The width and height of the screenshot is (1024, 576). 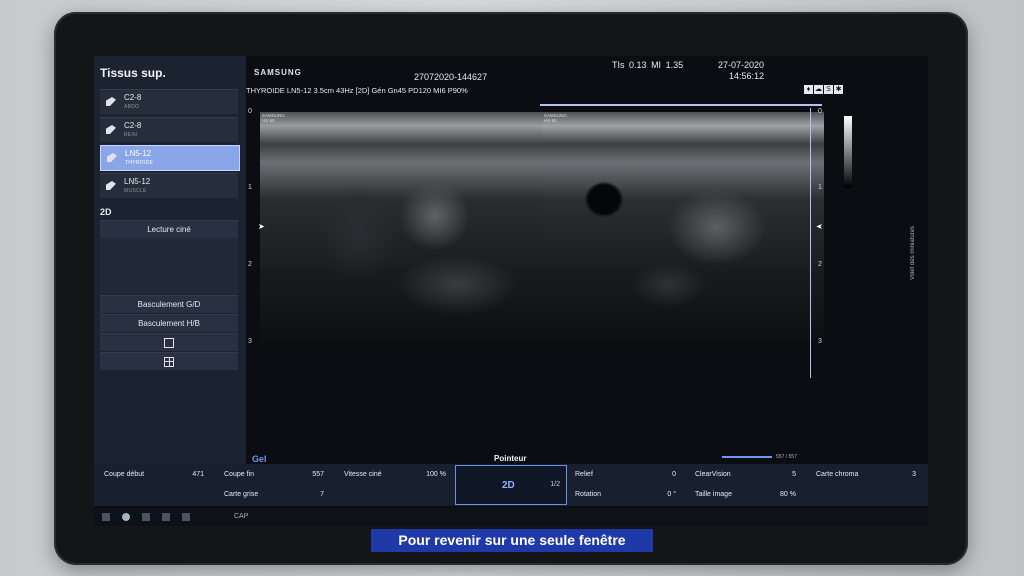 I want to click on mode-selector: 2D 1/2, so click(x=511, y=485).